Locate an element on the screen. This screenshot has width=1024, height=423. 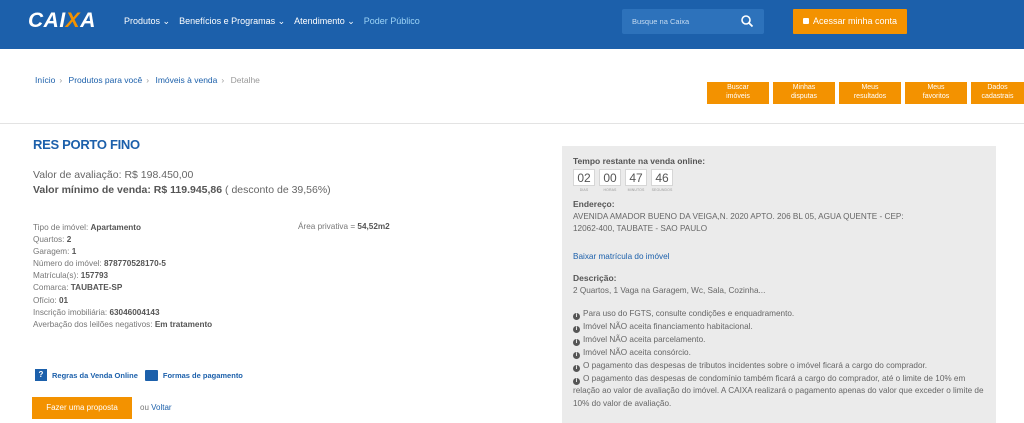
proposal-button: Fazer uma proposta is located at coordinates (82, 408).